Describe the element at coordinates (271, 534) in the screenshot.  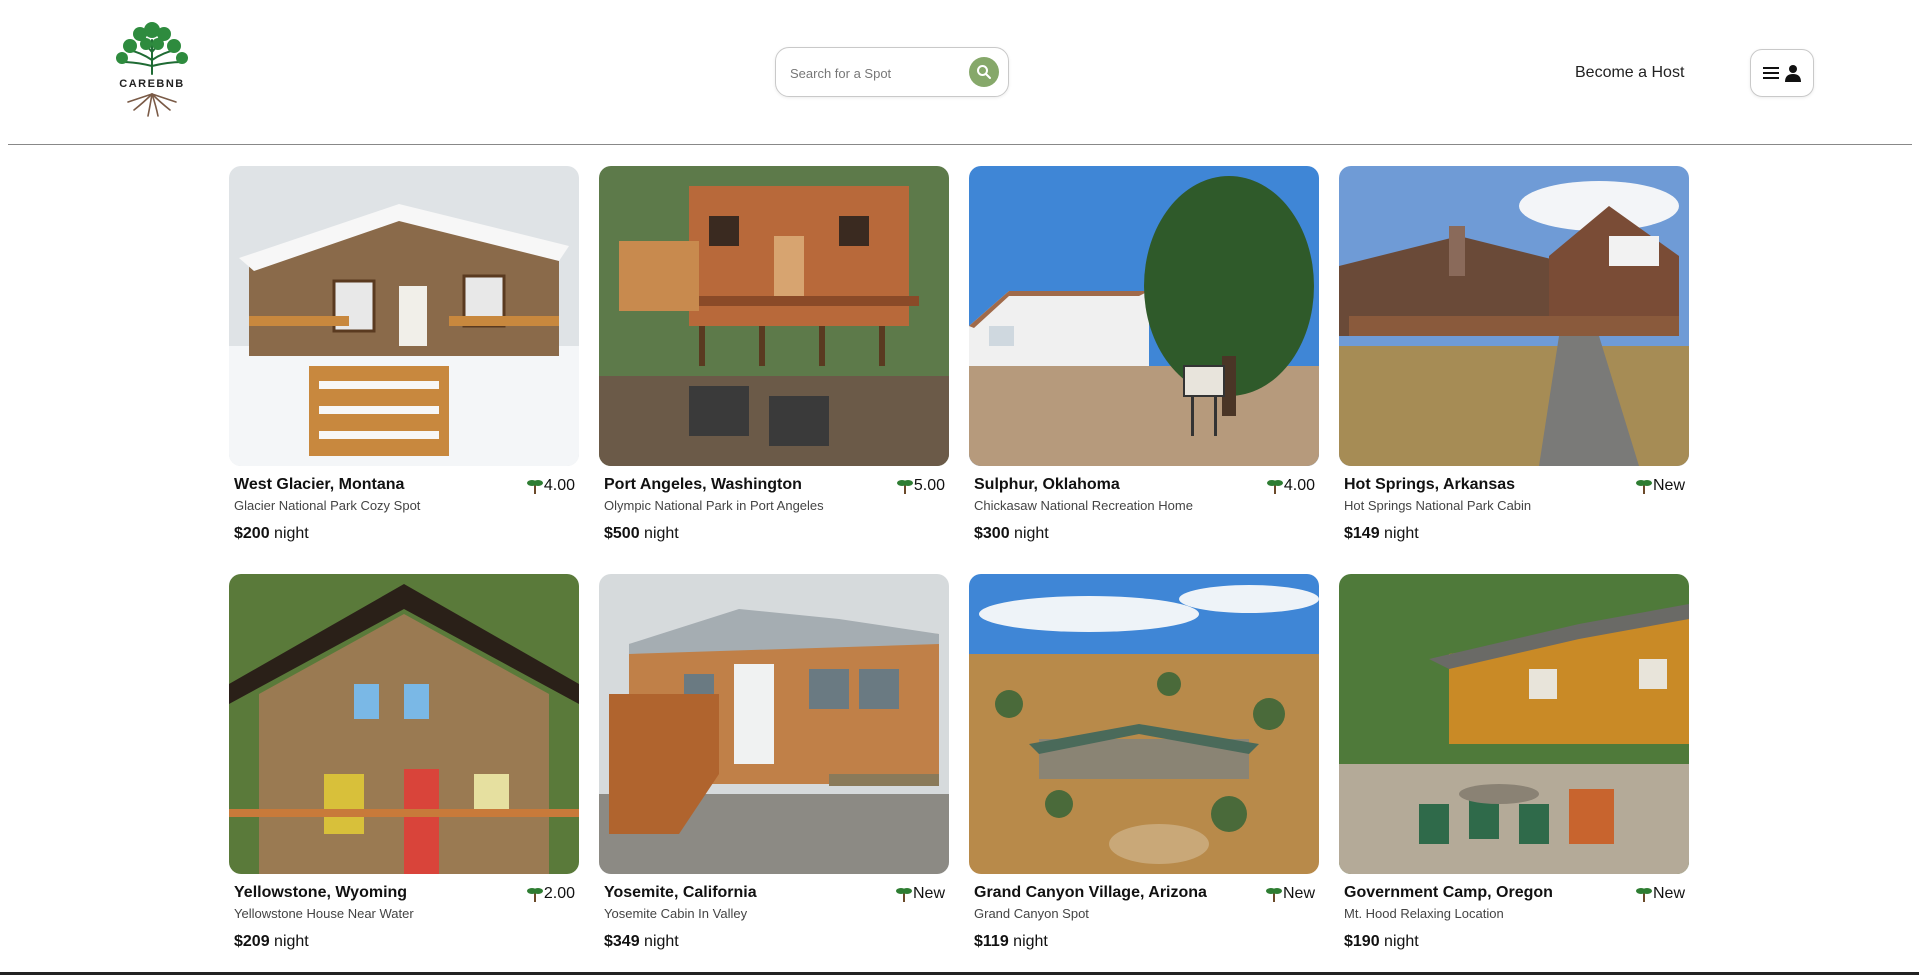
I see `listing-price: $200 night` at that location.